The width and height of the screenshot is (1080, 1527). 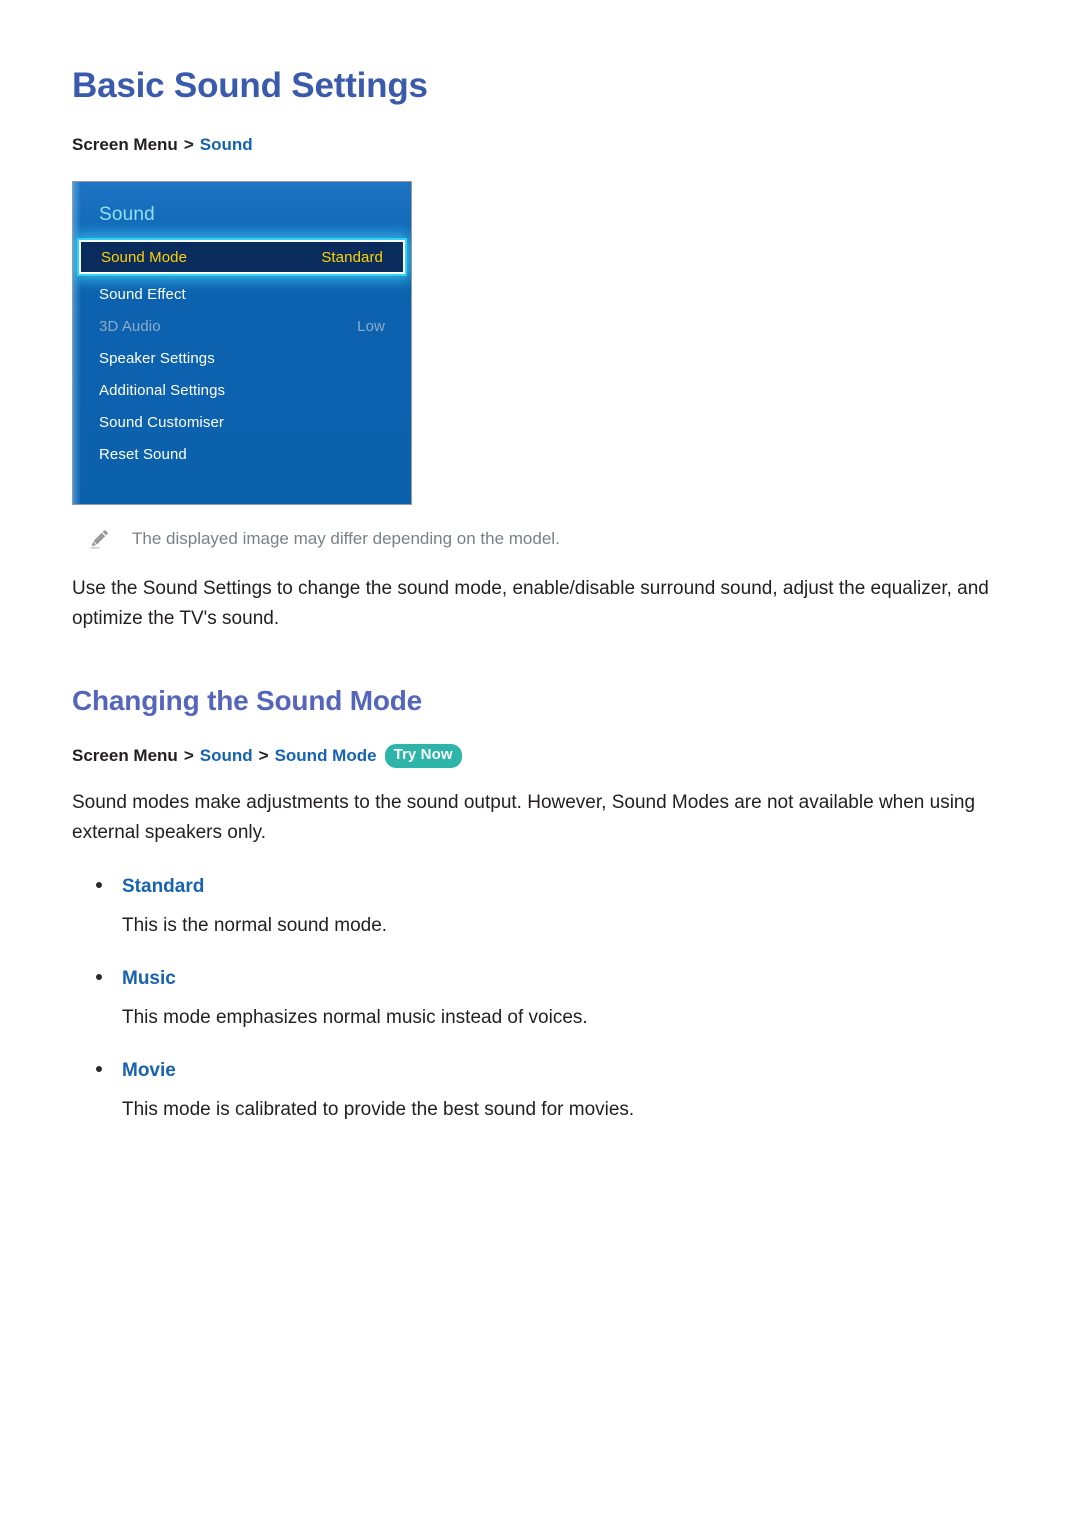 I want to click on tv-menu-item-sound-customiser: Sound Customiser, so click(x=242, y=422).